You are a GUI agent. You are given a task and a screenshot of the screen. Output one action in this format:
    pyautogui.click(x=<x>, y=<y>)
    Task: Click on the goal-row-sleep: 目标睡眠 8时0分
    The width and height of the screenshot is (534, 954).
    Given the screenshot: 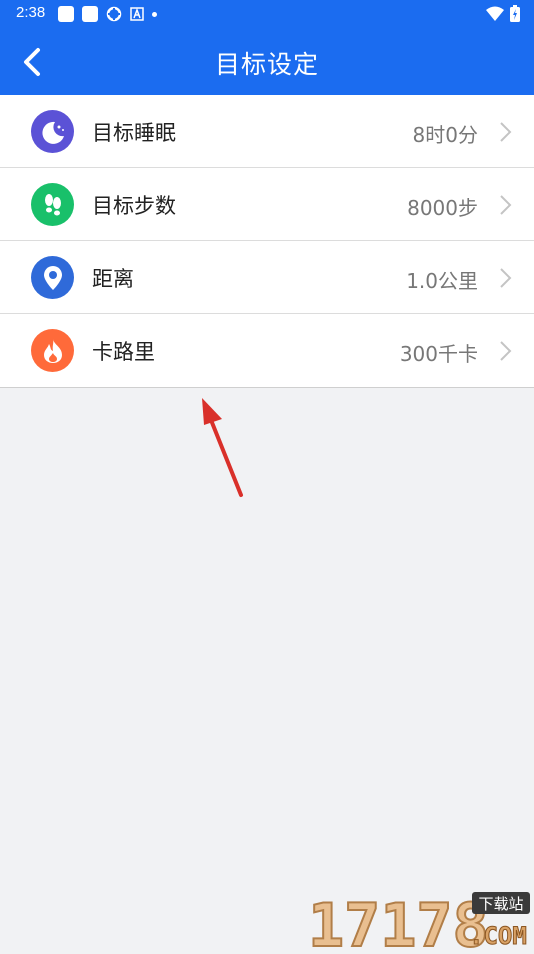 What is the action you would take?
    pyautogui.click(x=267, y=131)
    